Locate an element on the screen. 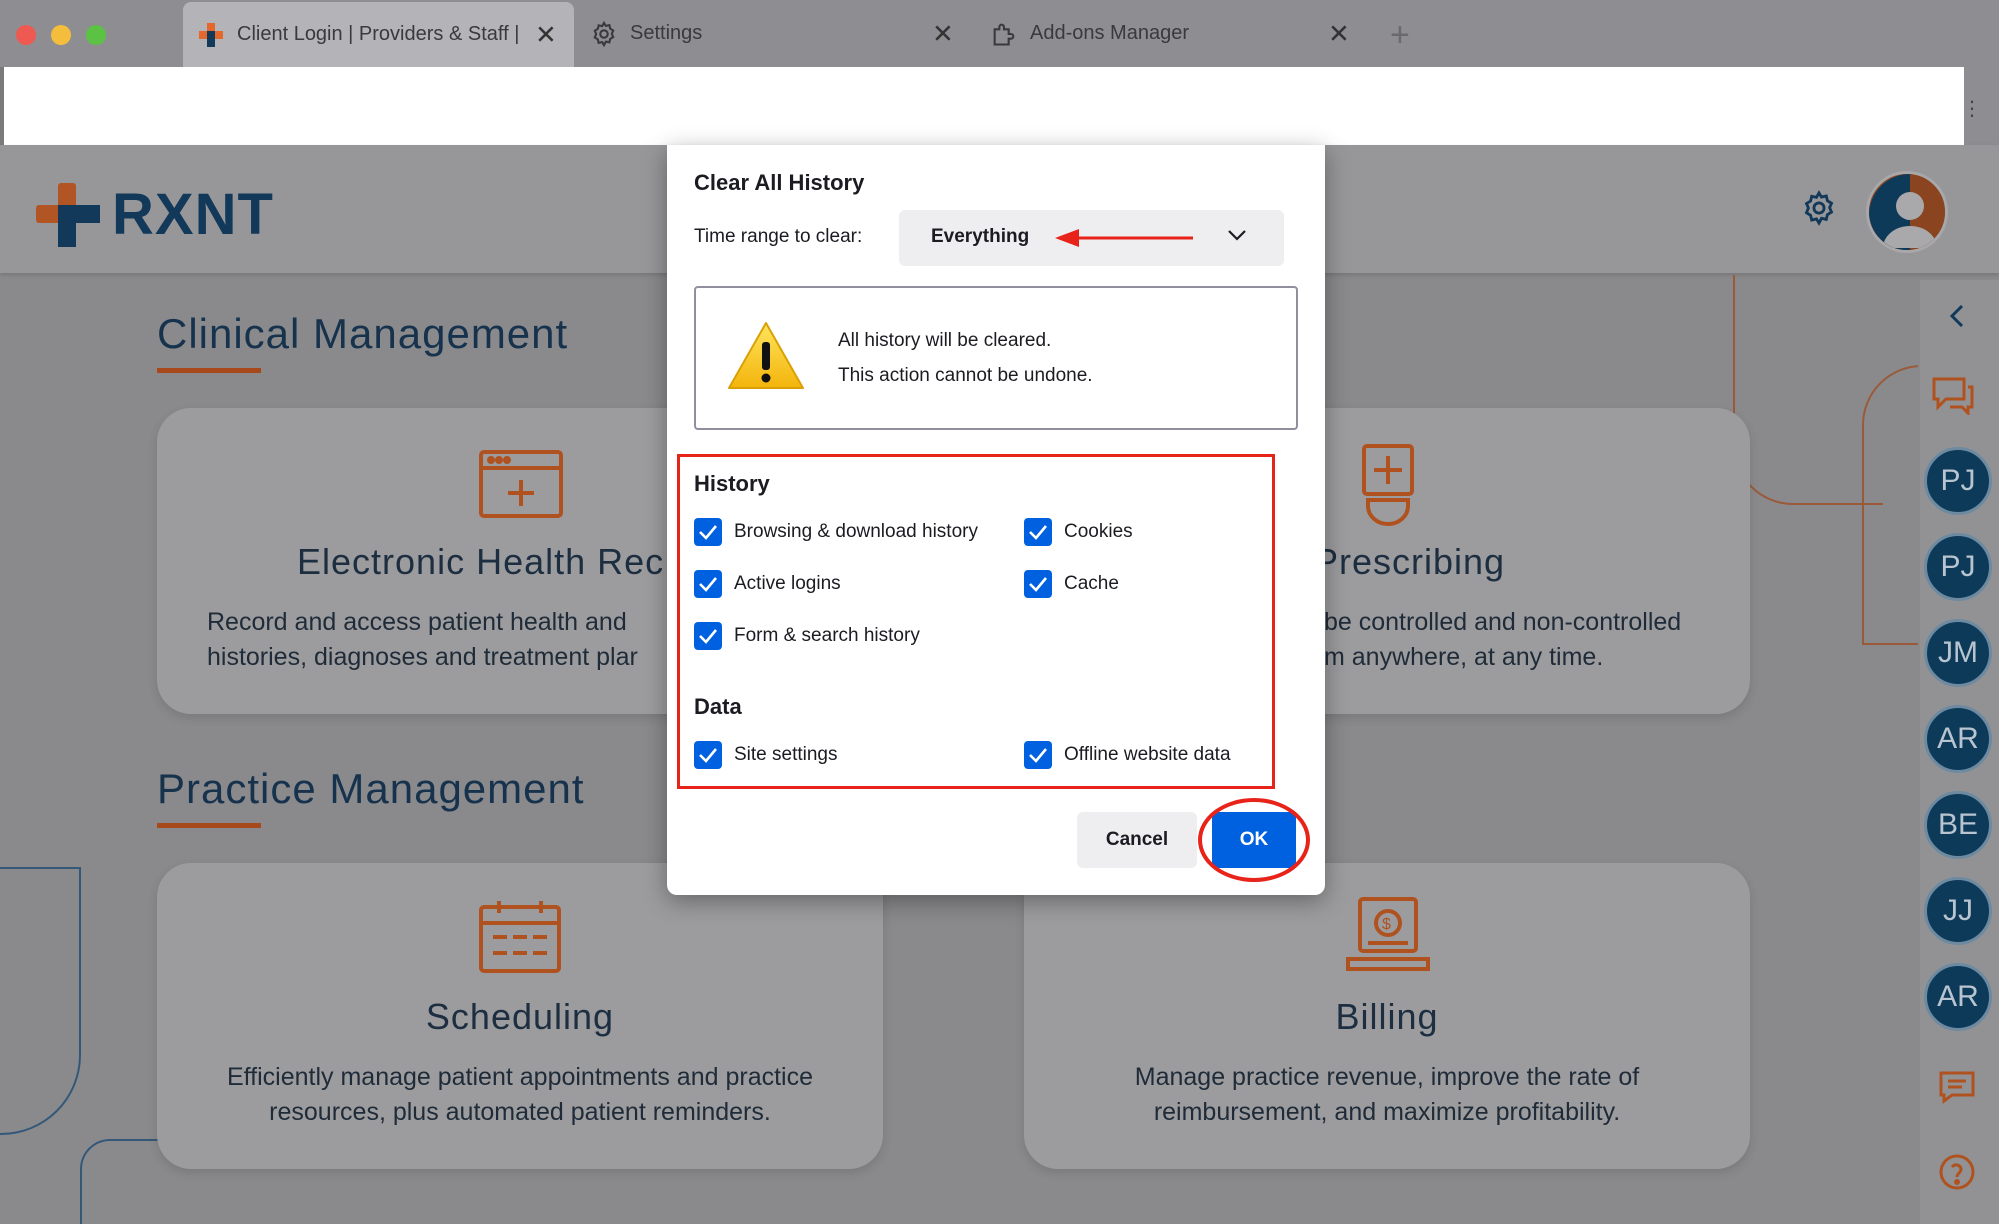  checkbox-cache: Cache is located at coordinates (1071, 584).